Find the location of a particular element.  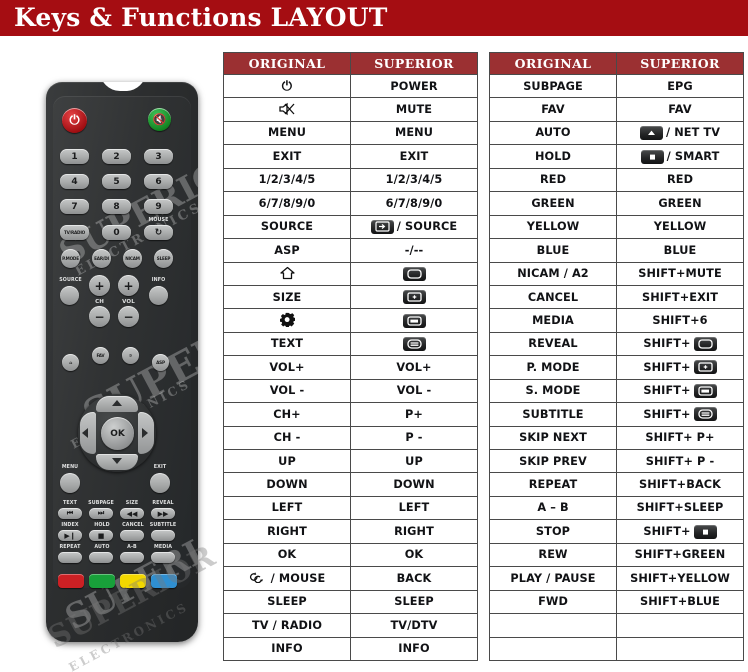

cell-text: VOL+ is located at coordinates (287, 367).